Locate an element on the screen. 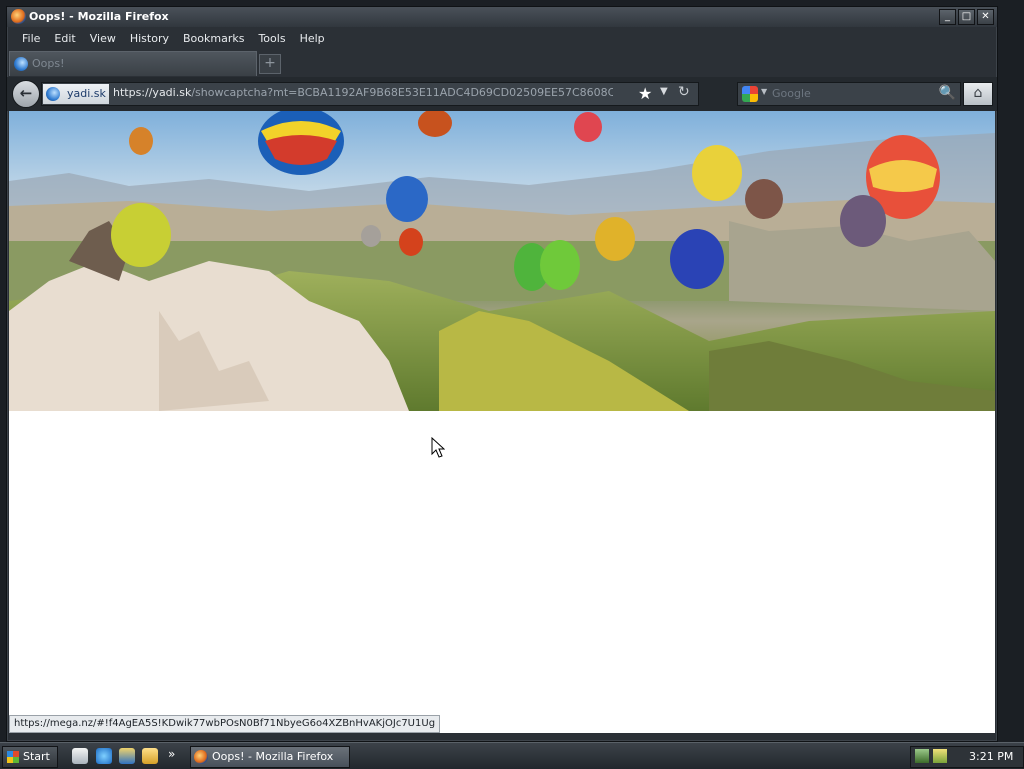 This screenshot has width=1024, height=769. tab-oops: Oops! is located at coordinates (133, 63).